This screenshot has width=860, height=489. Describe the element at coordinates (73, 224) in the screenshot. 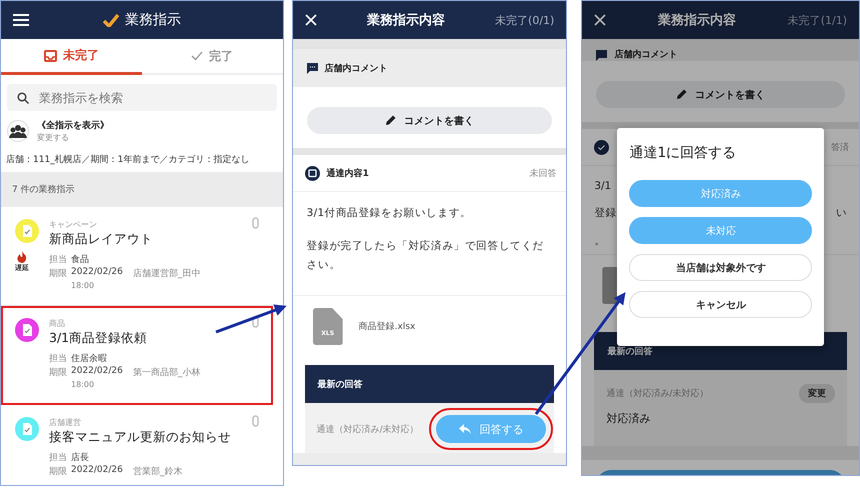

I see `task-category: キャンペーン` at that location.